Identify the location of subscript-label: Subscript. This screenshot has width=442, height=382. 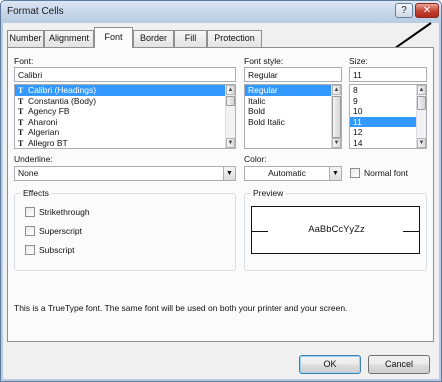
(57, 250).